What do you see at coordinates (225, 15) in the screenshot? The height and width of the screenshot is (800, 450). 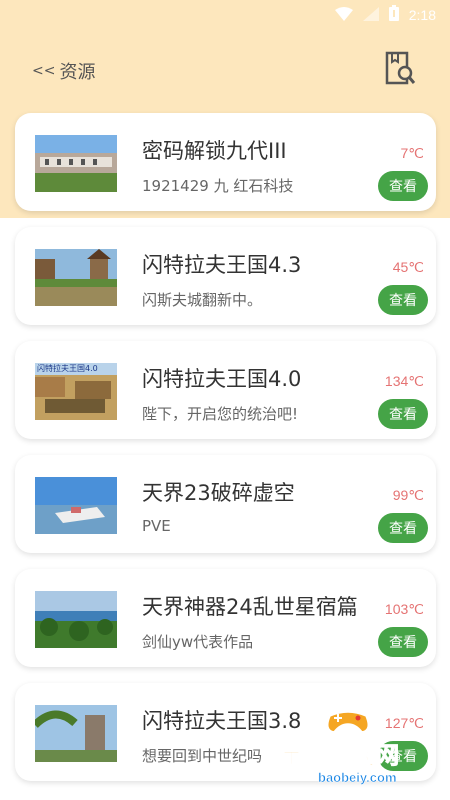 I see `status-bar: 2:18` at bounding box center [225, 15].